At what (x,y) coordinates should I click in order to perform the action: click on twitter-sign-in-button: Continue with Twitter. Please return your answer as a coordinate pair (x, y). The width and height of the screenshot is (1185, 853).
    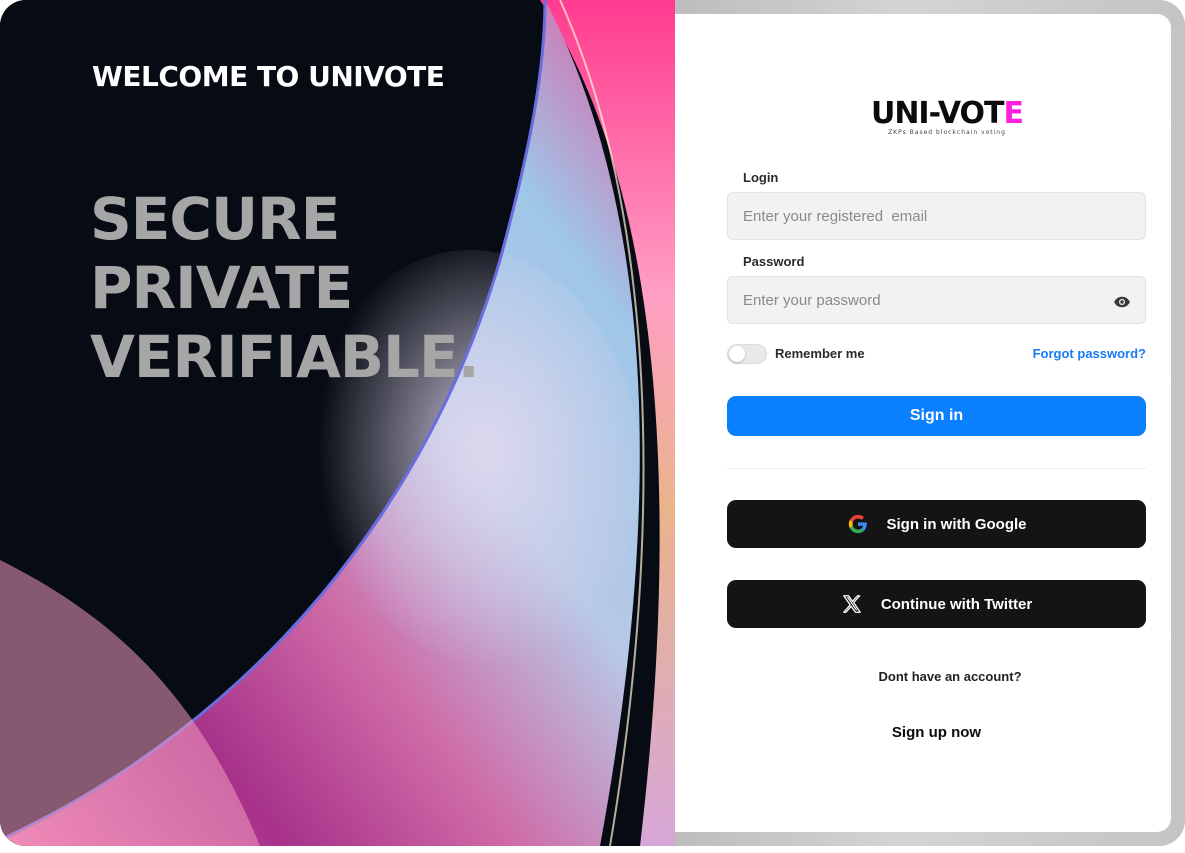
    Looking at the image, I should click on (936, 604).